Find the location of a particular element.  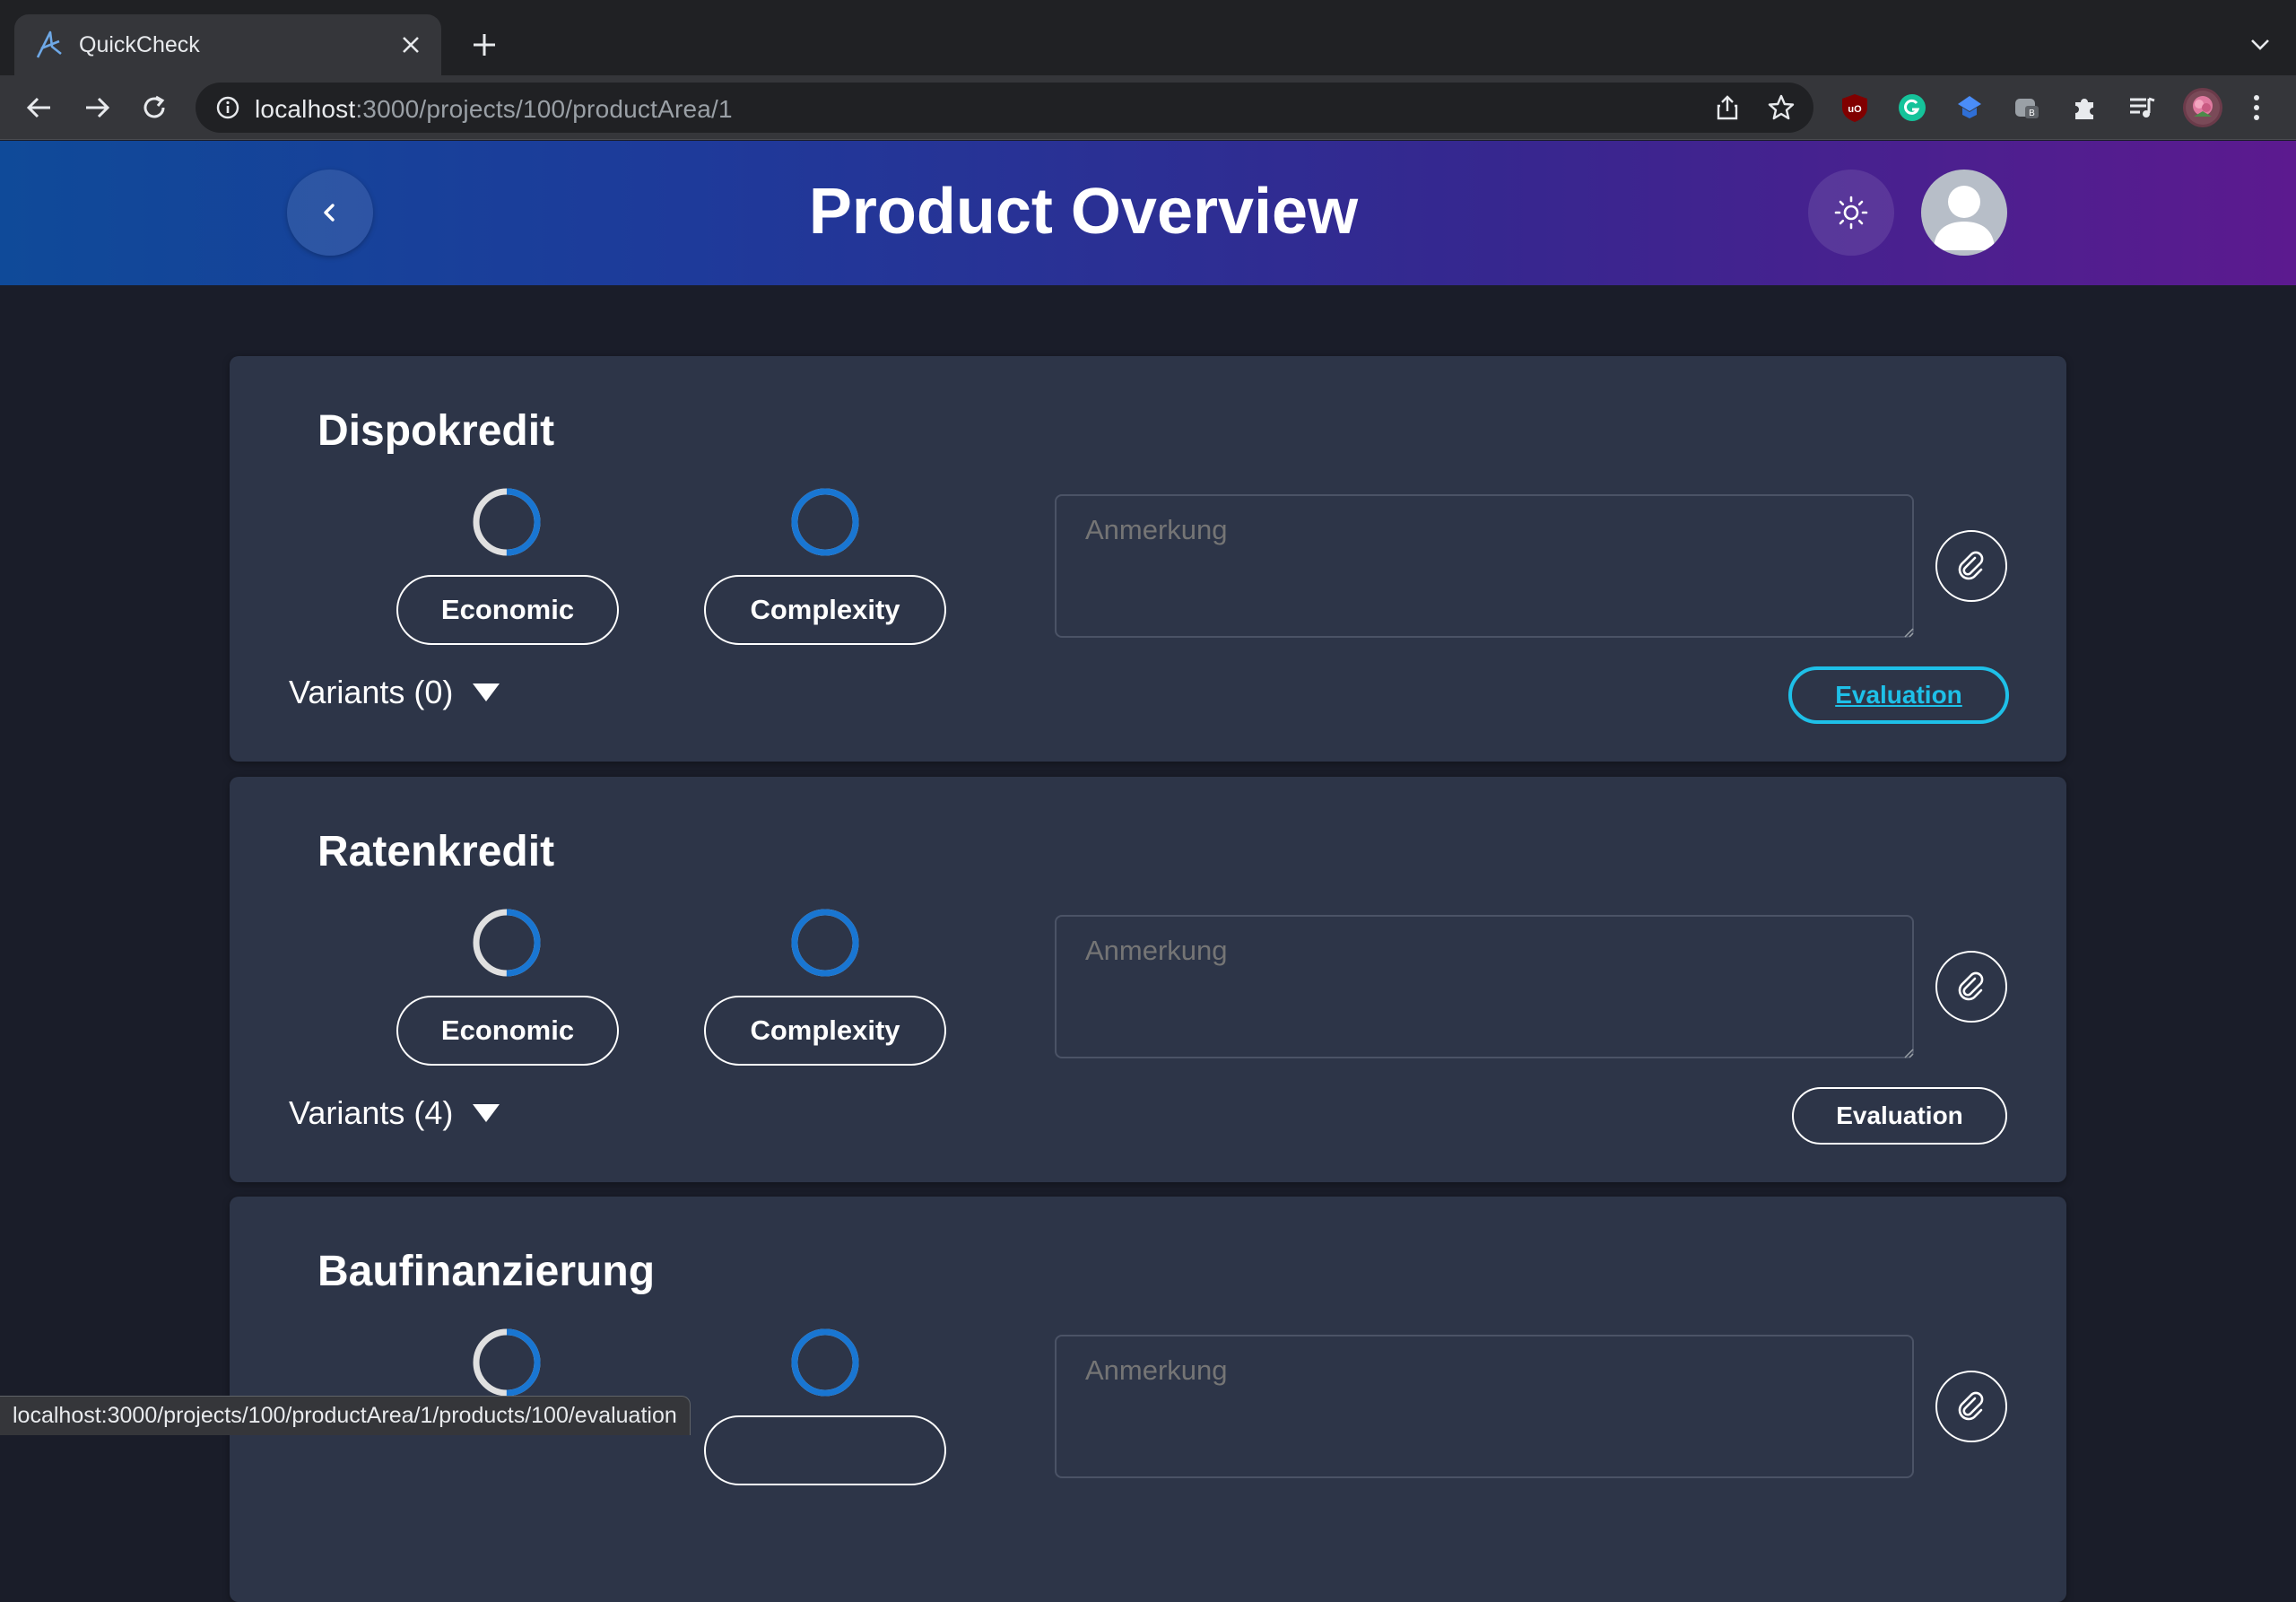

chevron-down-icon is located at coordinates (2260, 45).